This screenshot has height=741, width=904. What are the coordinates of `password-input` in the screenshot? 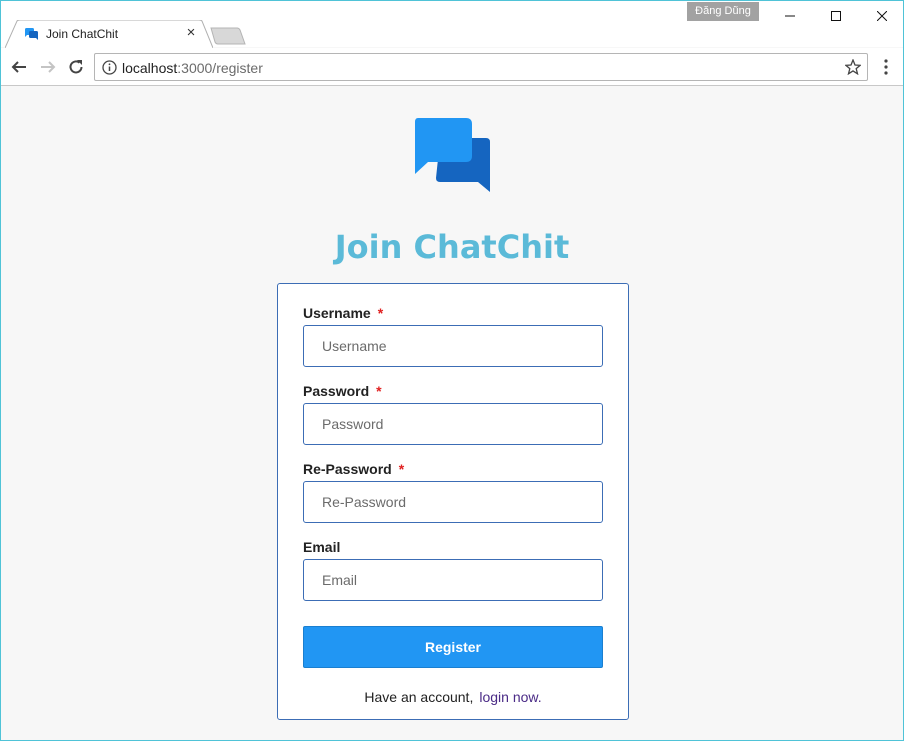 It's located at (453, 424).